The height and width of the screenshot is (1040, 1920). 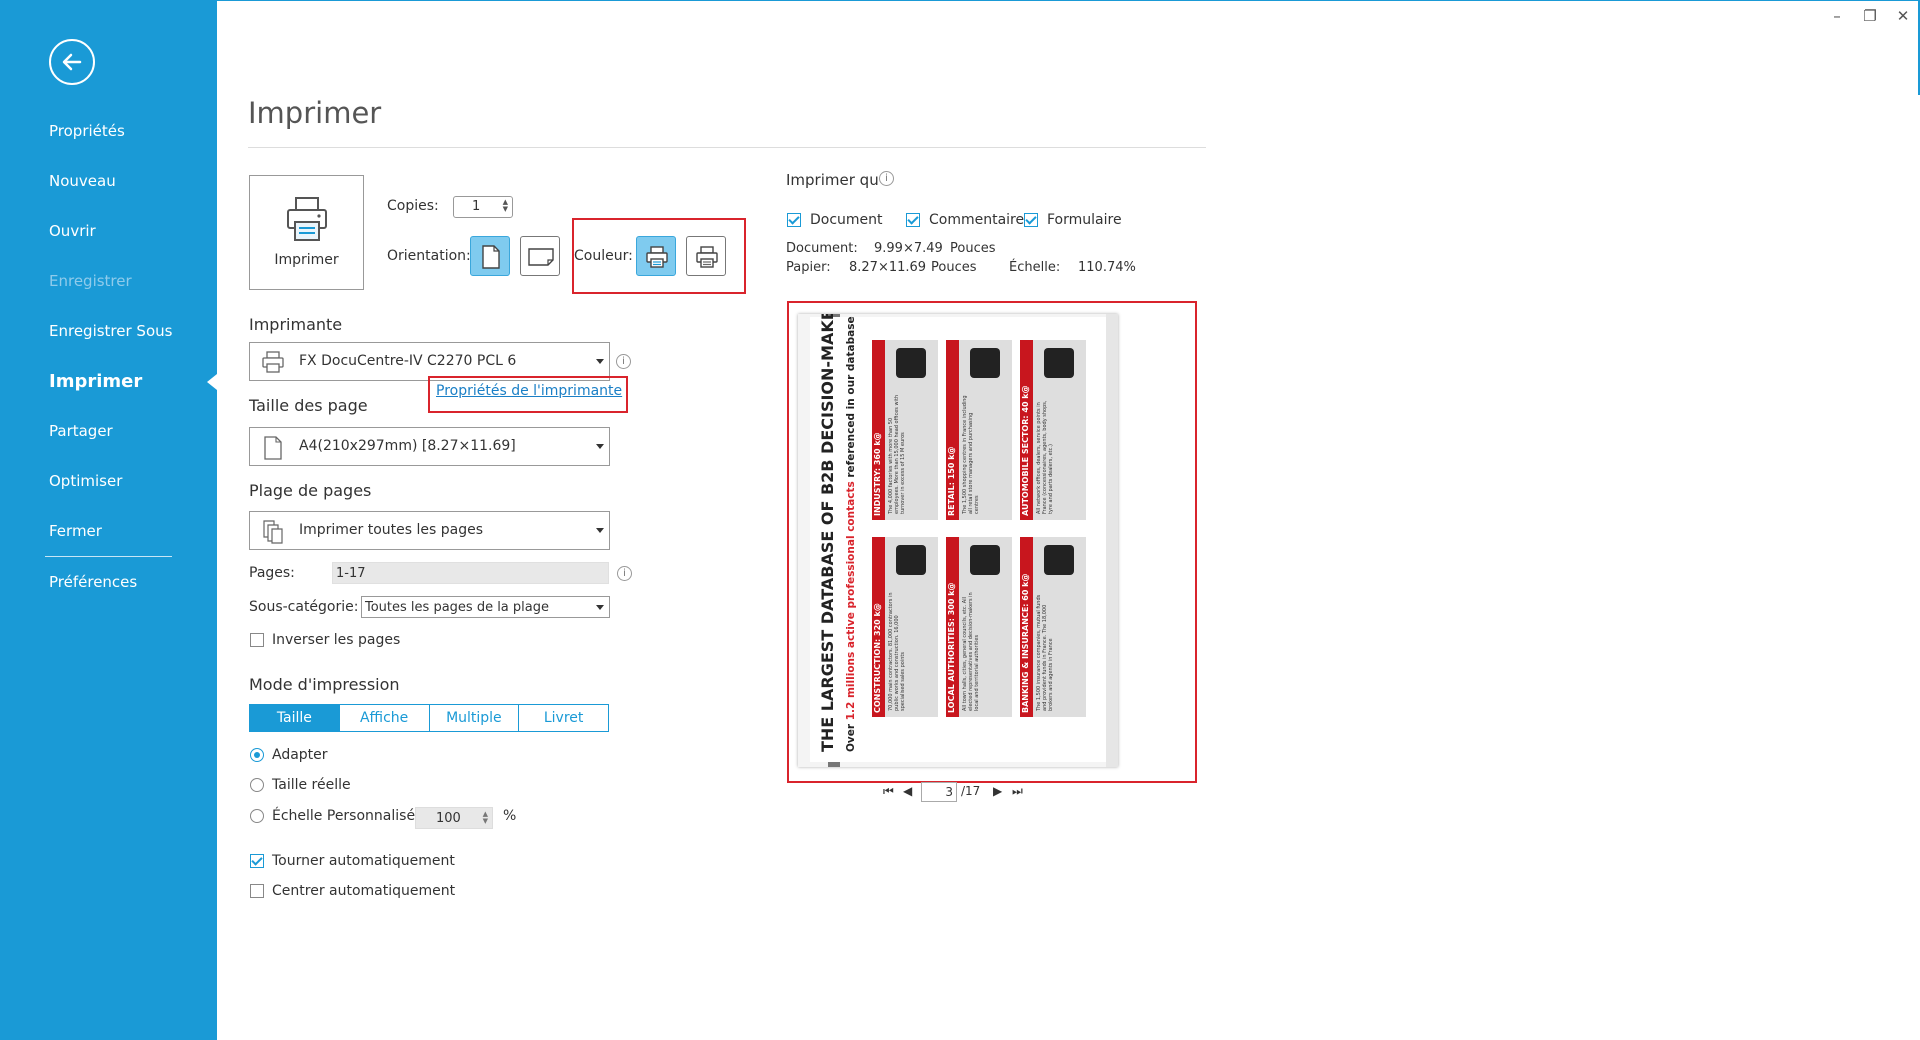 I want to click on landscape-button, so click(x=540, y=256).